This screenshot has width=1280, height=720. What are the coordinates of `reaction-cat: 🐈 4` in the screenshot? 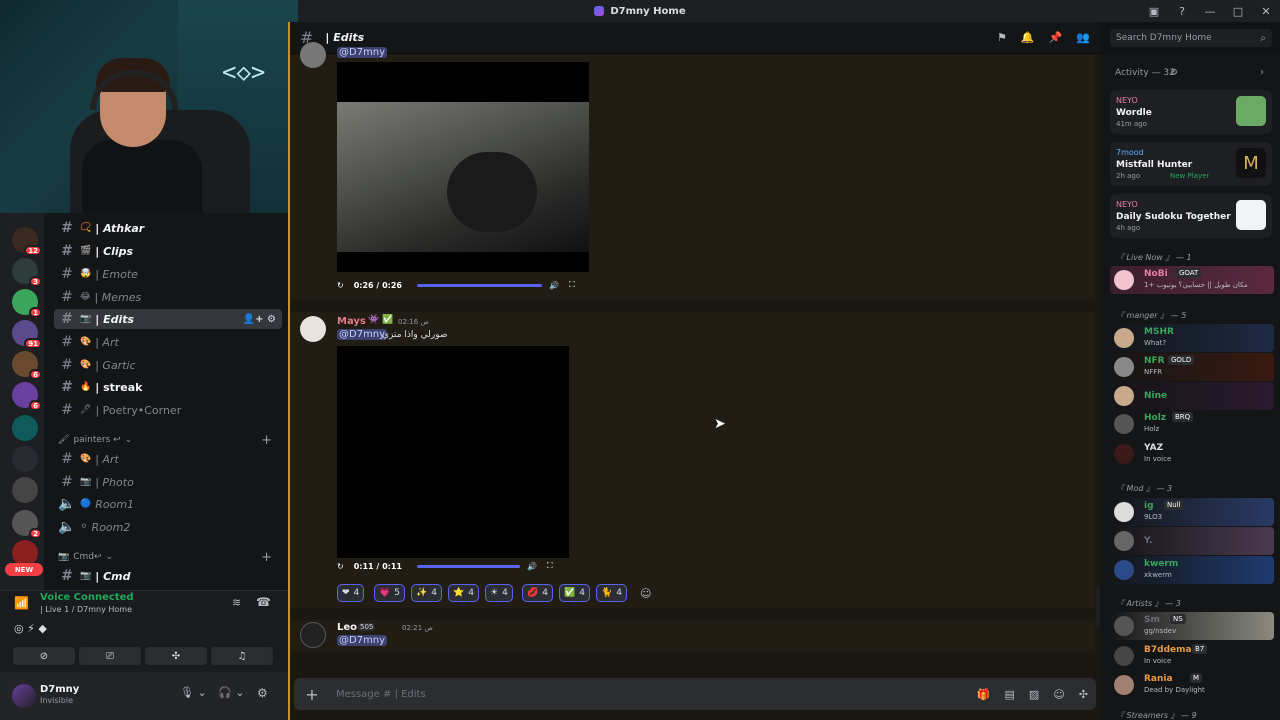 It's located at (611, 593).